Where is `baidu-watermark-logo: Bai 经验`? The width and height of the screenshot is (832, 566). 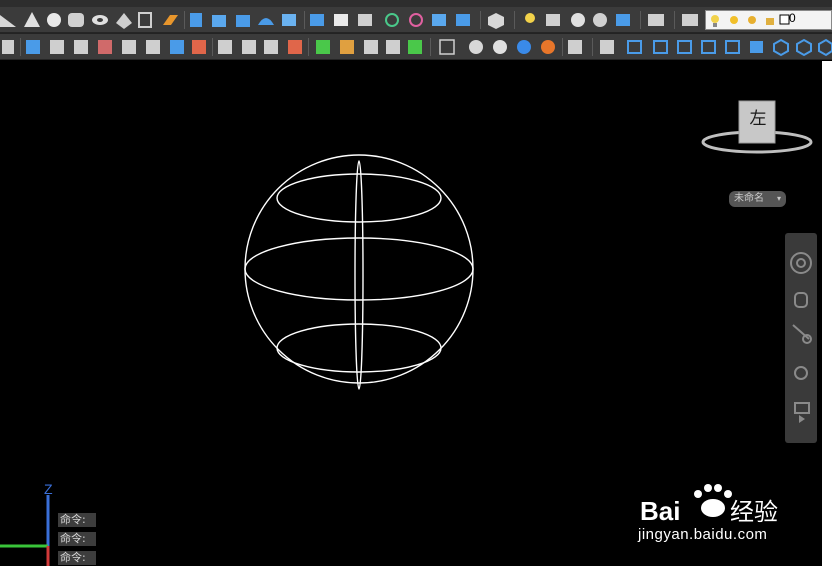 baidu-watermark-logo: Bai 经验 is located at coordinates (713, 503).